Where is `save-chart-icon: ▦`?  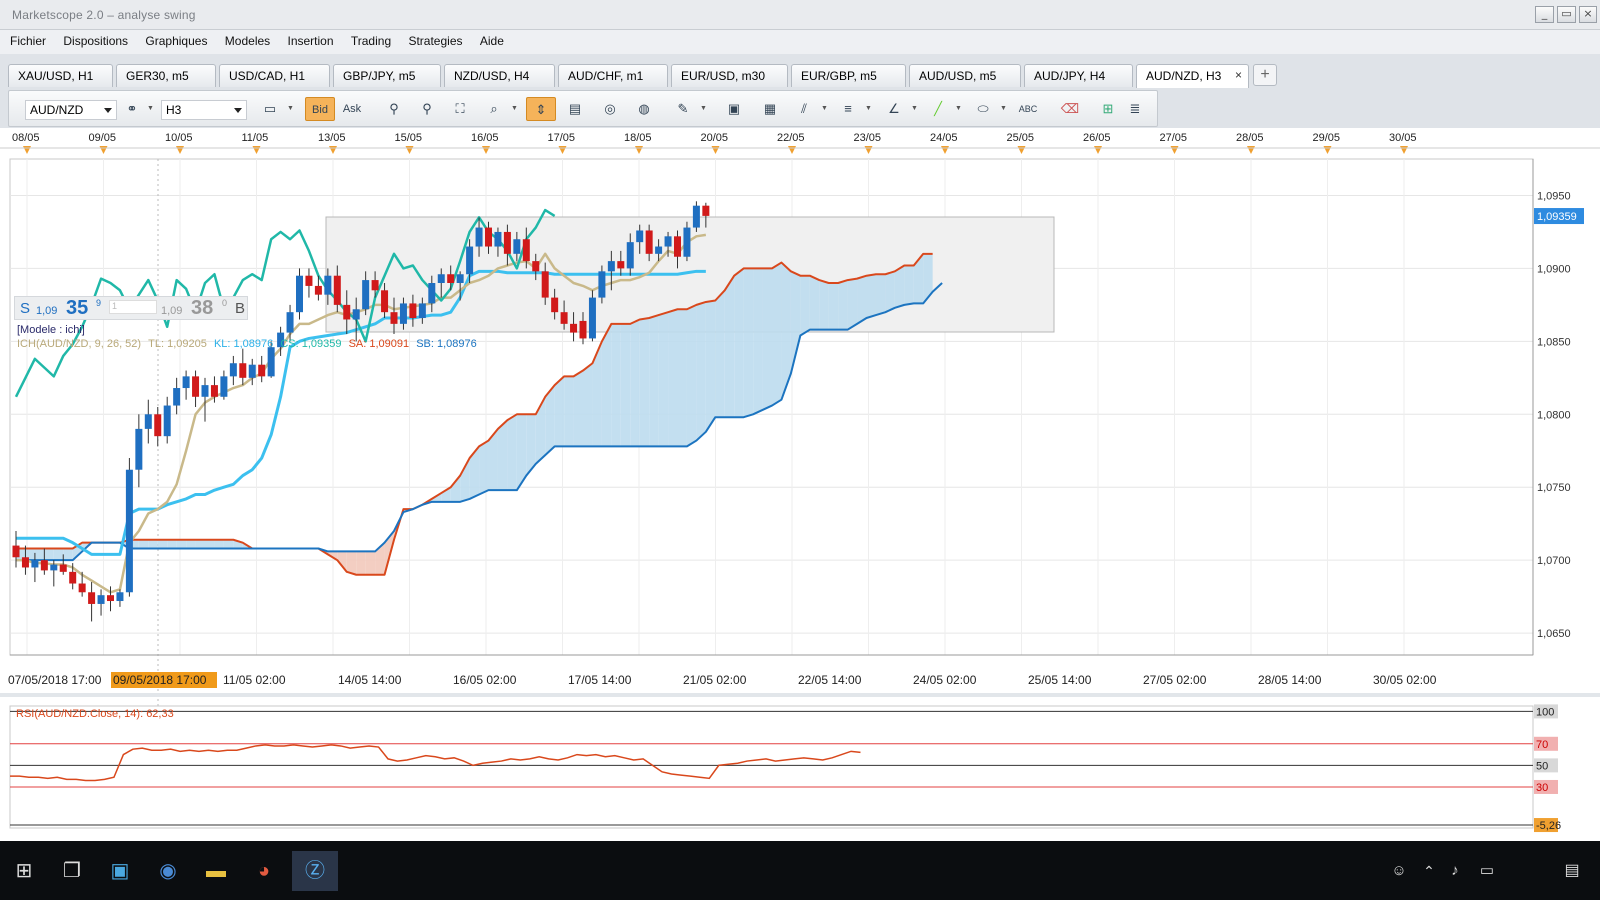
save-chart-icon: ▦ is located at coordinates (770, 109).